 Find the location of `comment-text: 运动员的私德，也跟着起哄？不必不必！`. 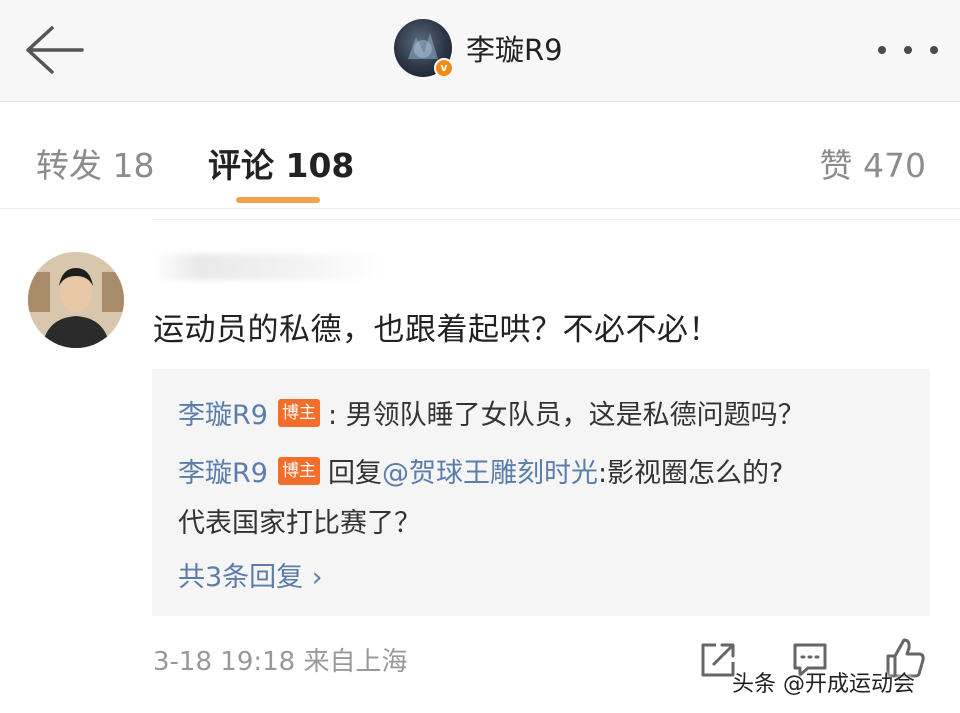

comment-text: 运动员的私德，也跟着起哄？不必不必！ is located at coordinates (436, 330).